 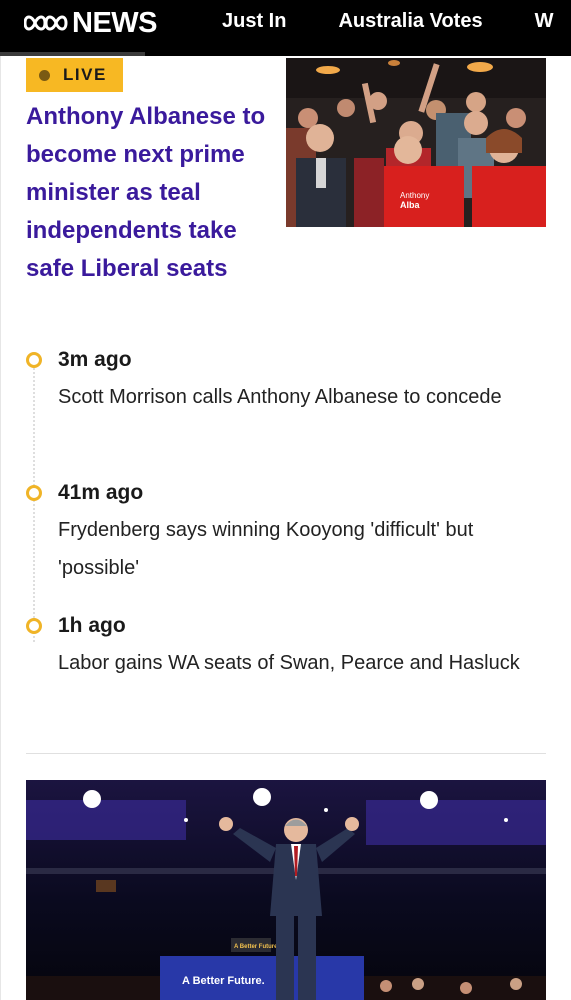 I want to click on top-navigation-bar: NEWS Just In Australia Votes W, so click(x=285, y=28).